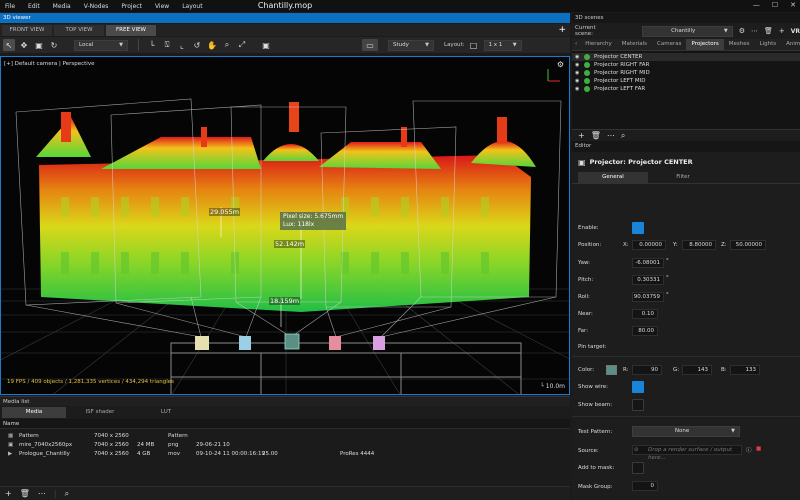  I want to click on color-r-input: 90, so click(647, 370).